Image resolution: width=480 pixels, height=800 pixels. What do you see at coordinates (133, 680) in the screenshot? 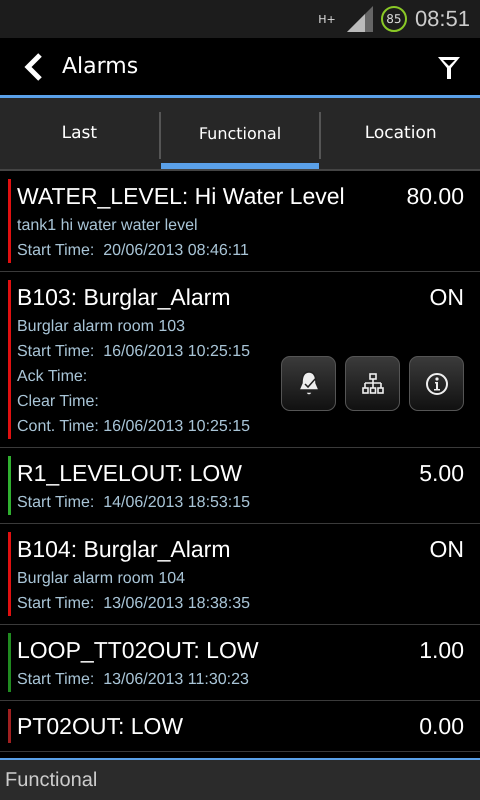
I see `alarm-detail: Start Time: 13/06/2013 11:30:23` at bounding box center [133, 680].